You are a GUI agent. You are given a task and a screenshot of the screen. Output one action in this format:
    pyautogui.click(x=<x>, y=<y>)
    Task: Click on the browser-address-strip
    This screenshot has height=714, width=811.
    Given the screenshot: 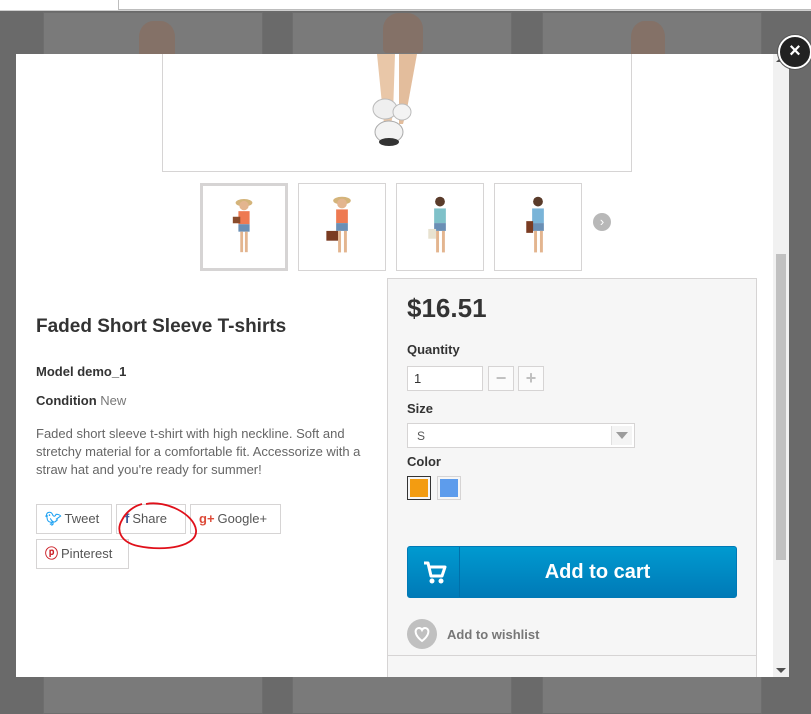 What is the action you would take?
    pyautogui.click(x=405, y=5)
    